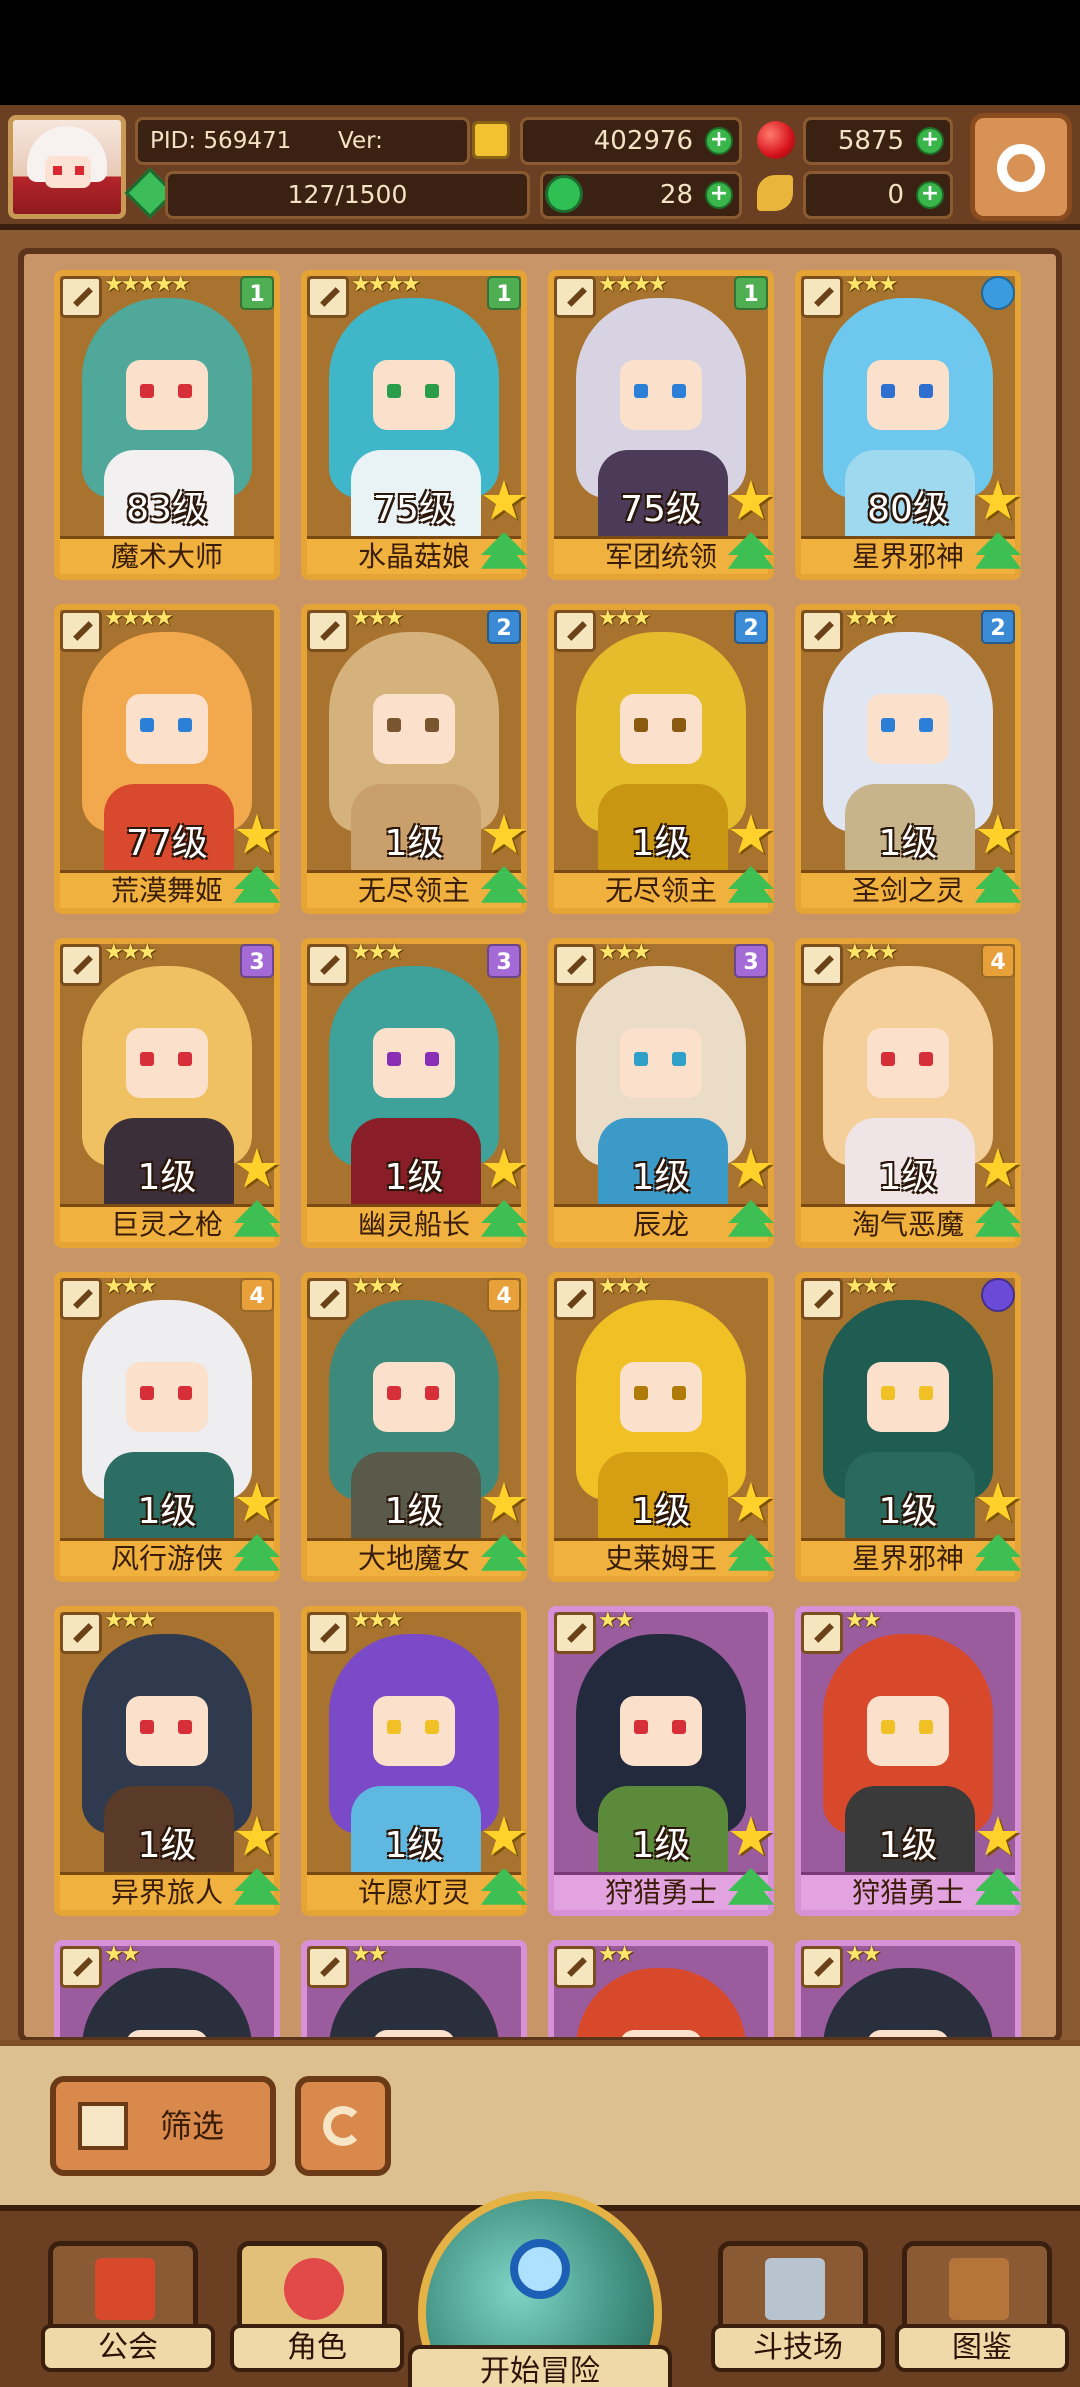 The height and width of the screenshot is (2387, 1080). I want to click on exp-value: 127/1500, so click(347, 194).